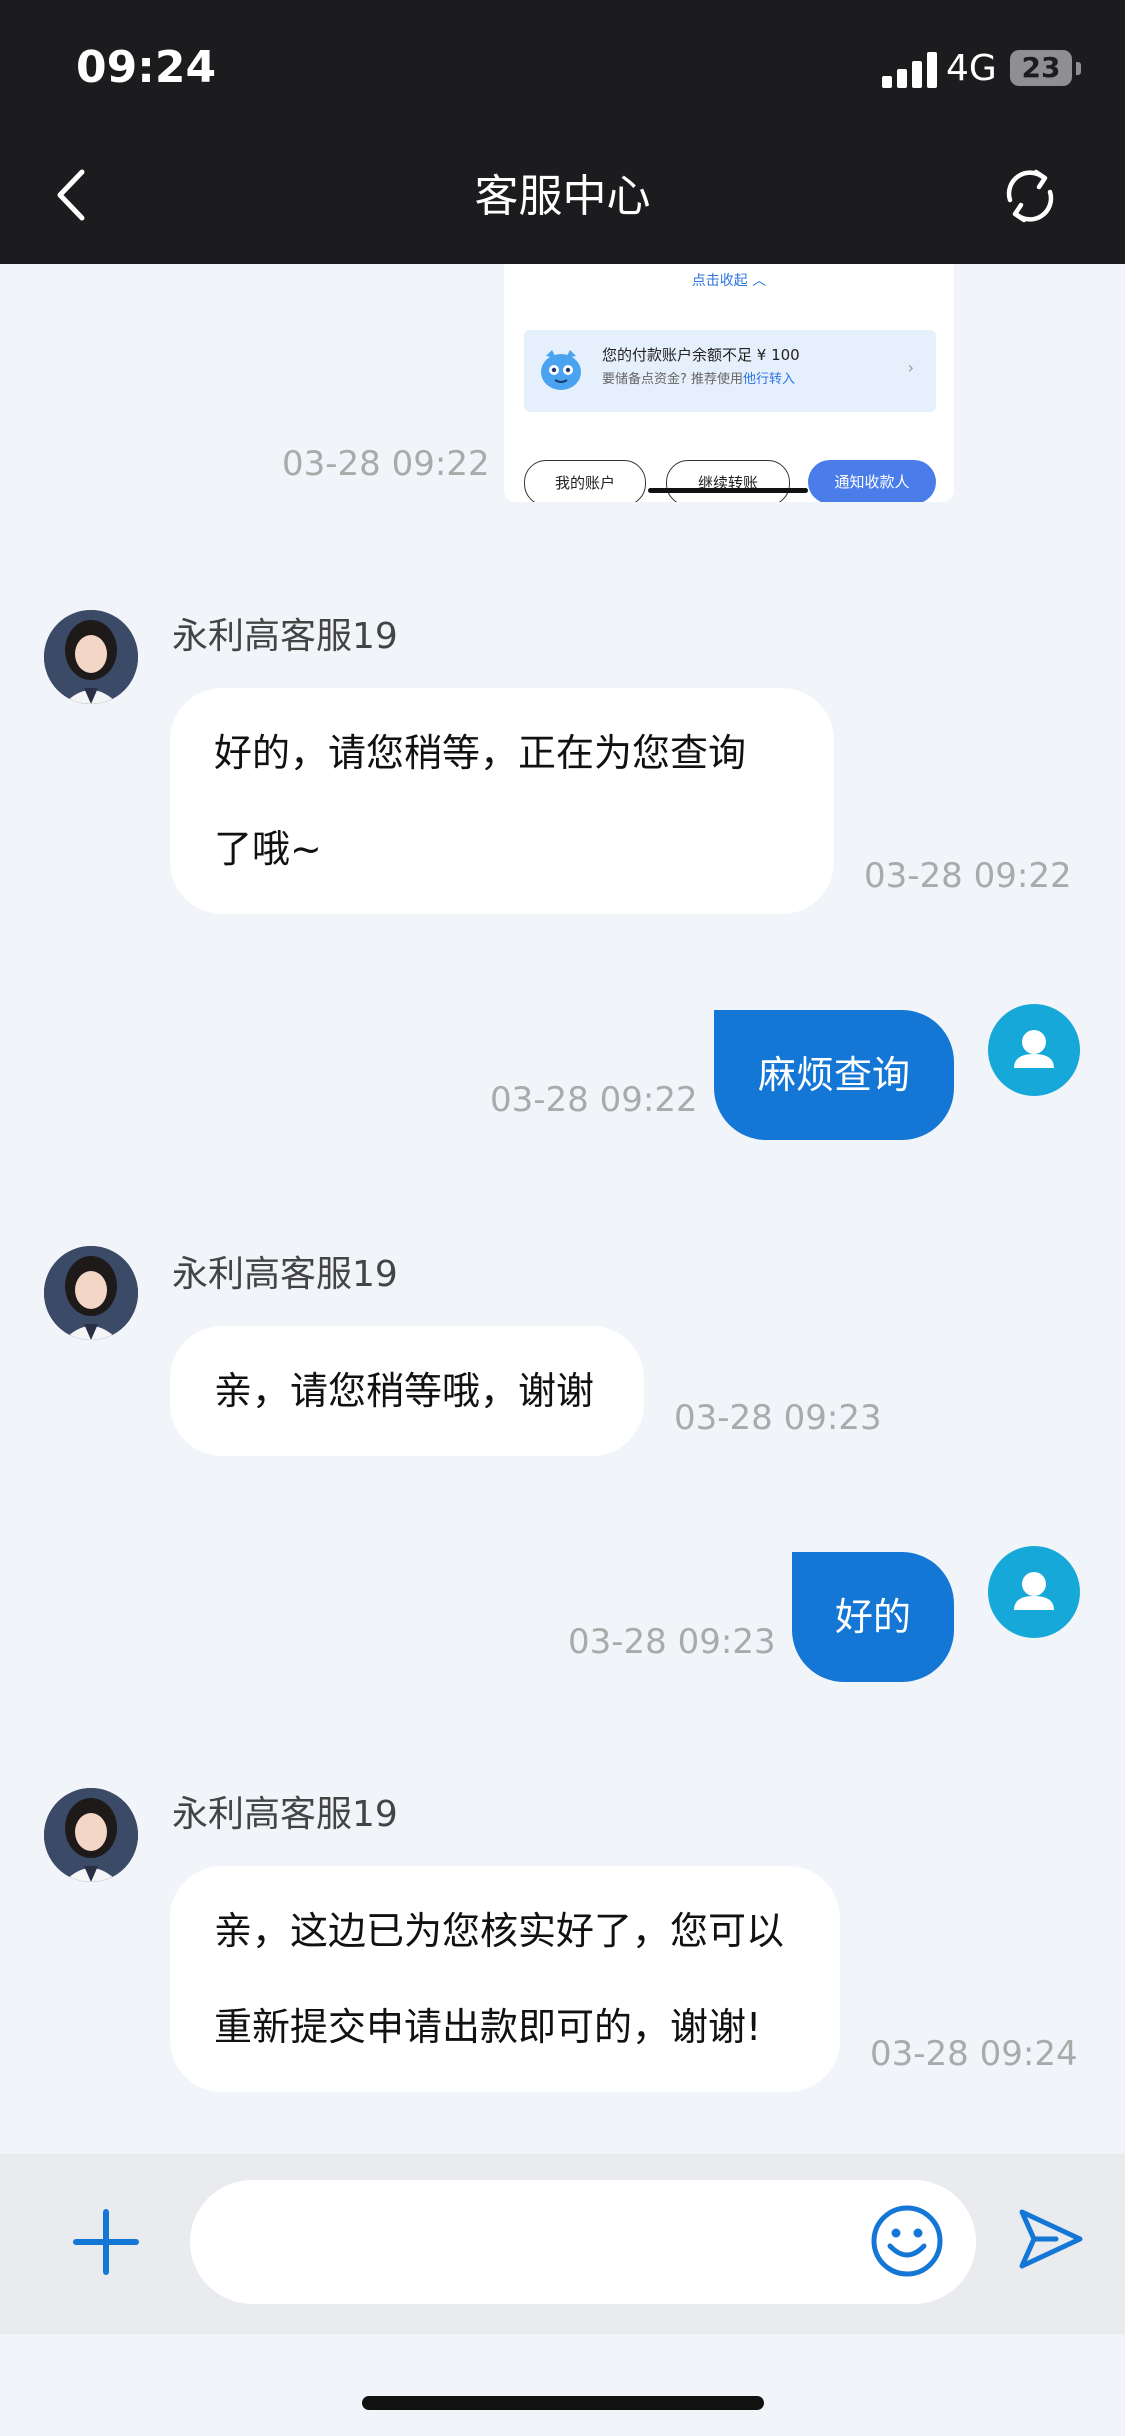 Image resolution: width=1125 pixels, height=2436 pixels. Describe the element at coordinates (699, 379) in the screenshot. I see `alert-subtitle: 要储备点资金? 推荐使用他行转入` at that location.